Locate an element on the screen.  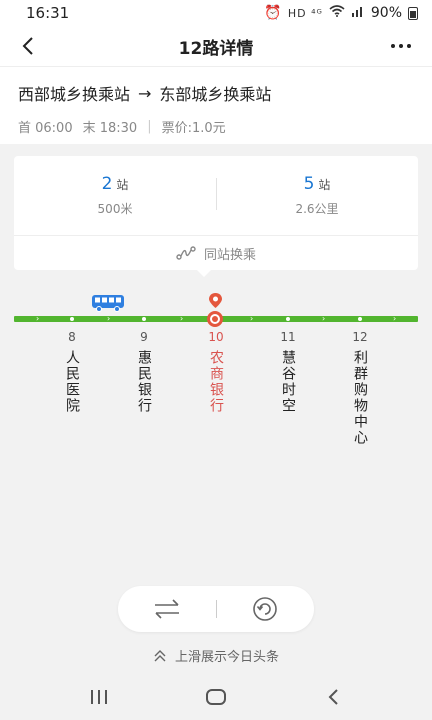
stop-name: 慧谷时空 is located at coordinates (288, 382).